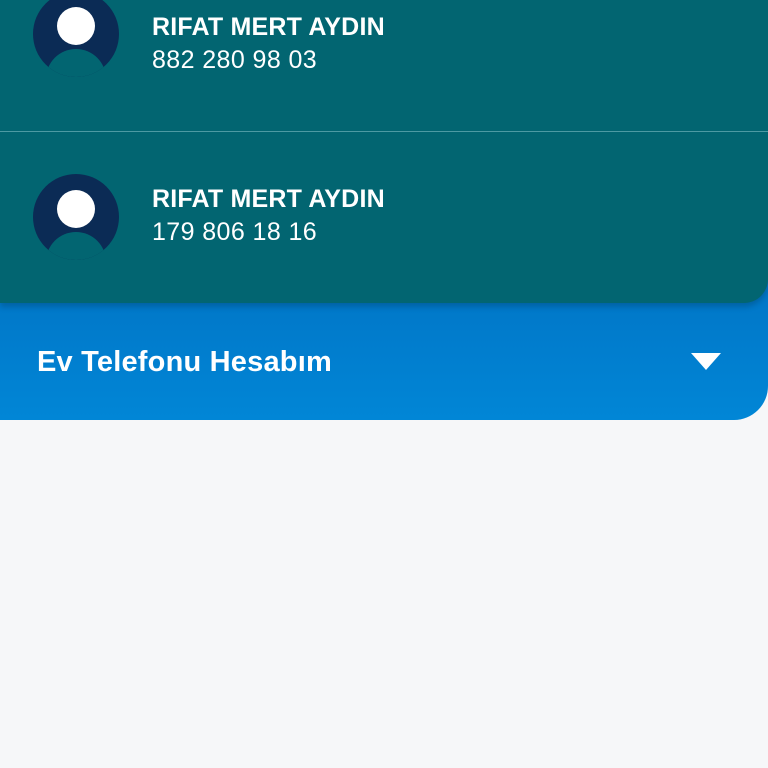 The height and width of the screenshot is (768, 768). Describe the element at coordinates (184, 362) in the screenshot. I see `section-title: Ev Telefonu Hesabım` at that location.